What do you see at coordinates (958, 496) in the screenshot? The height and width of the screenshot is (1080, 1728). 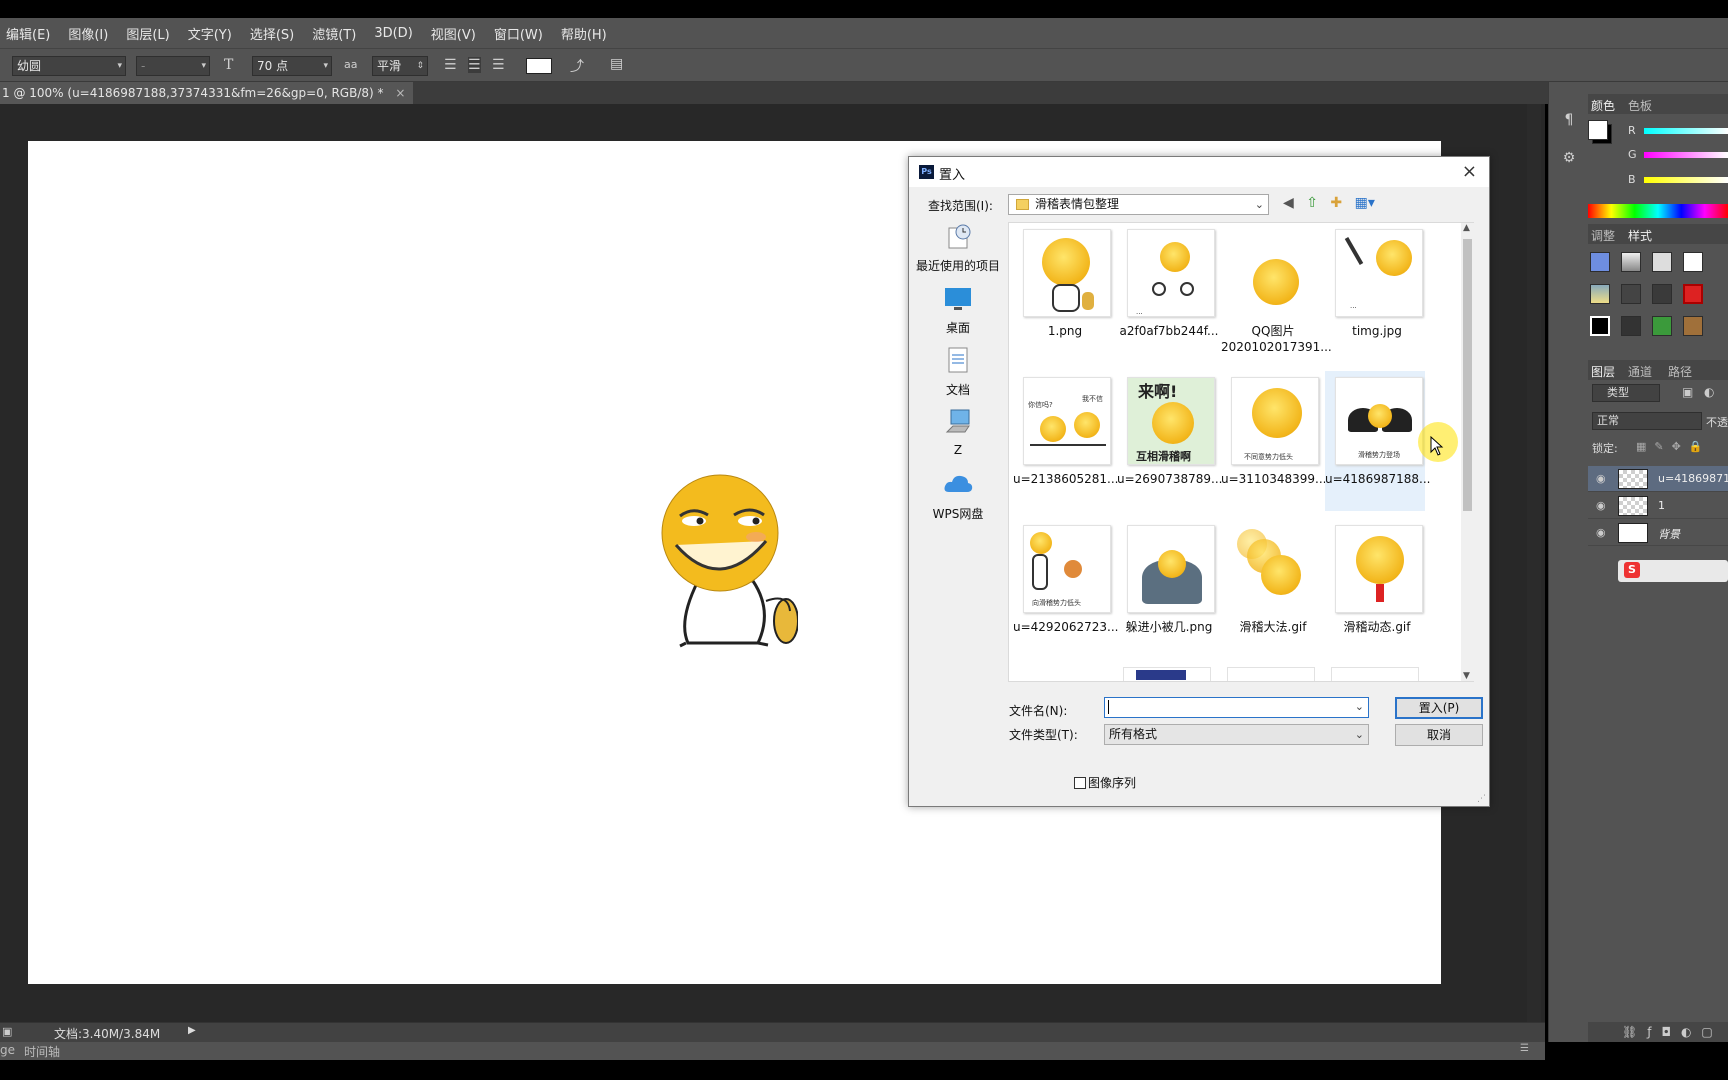 I see `place-wps-cloud: WPS网盘` at bounding box center [958, 496].